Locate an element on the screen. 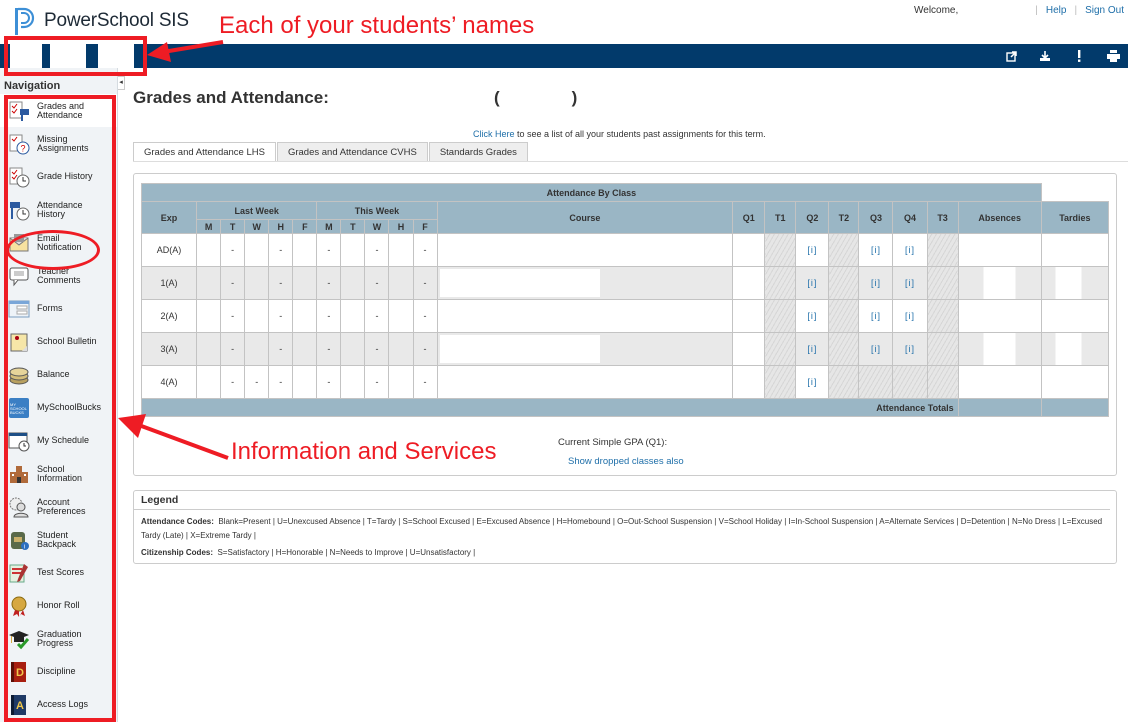 The image size is (1128, 722). sidebar-item-my-schedule: My Schedule is located at coordinates (58, 440).